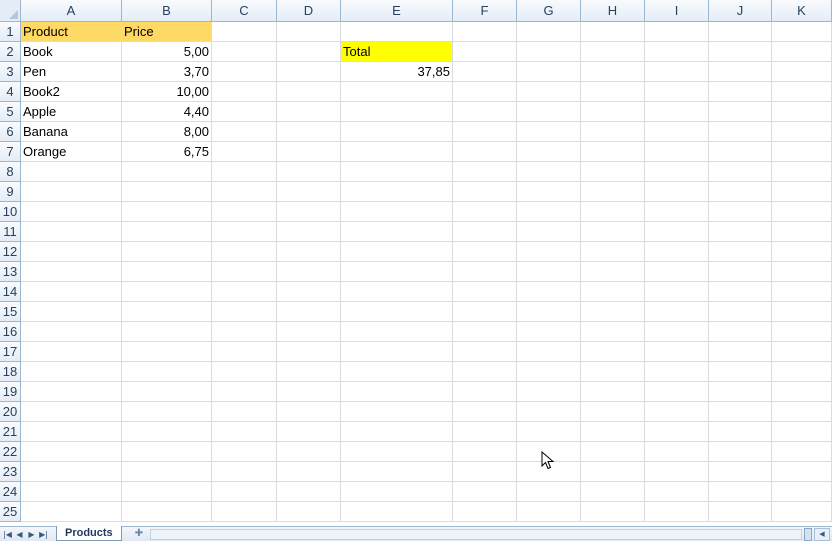 The height and width of the screenshot is (541, 832). What do you see at coordinates (802, 172) in the screenshot?
I see `cell-k8` at bounding box center [802, 172].